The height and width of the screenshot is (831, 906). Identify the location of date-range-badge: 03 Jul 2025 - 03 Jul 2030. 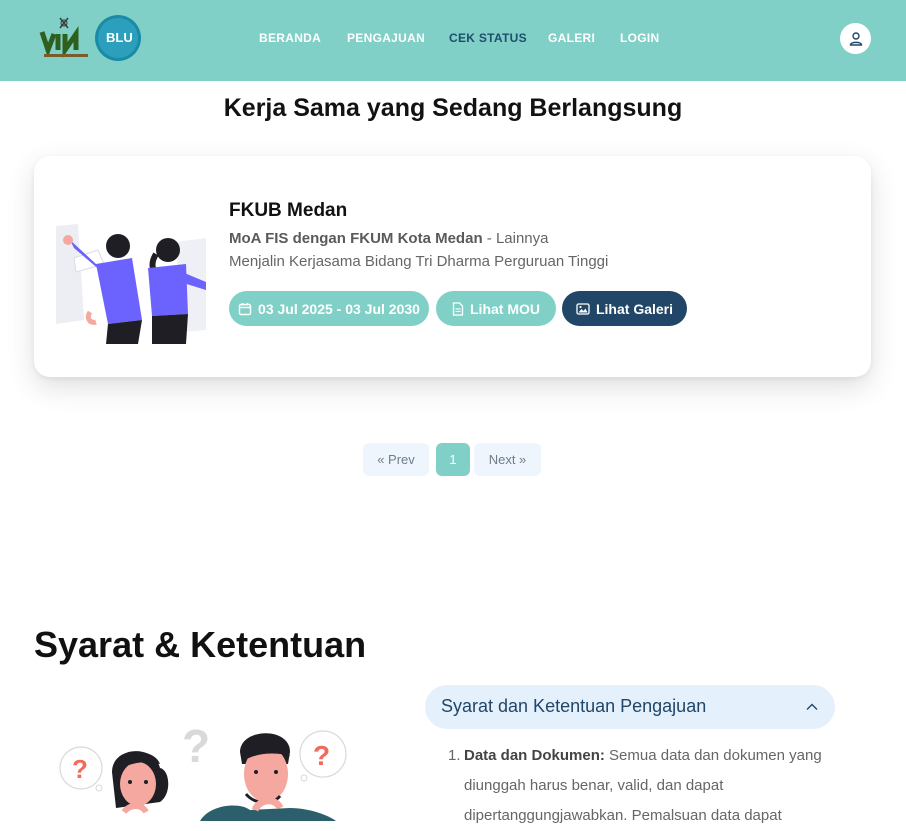
(329, 308).